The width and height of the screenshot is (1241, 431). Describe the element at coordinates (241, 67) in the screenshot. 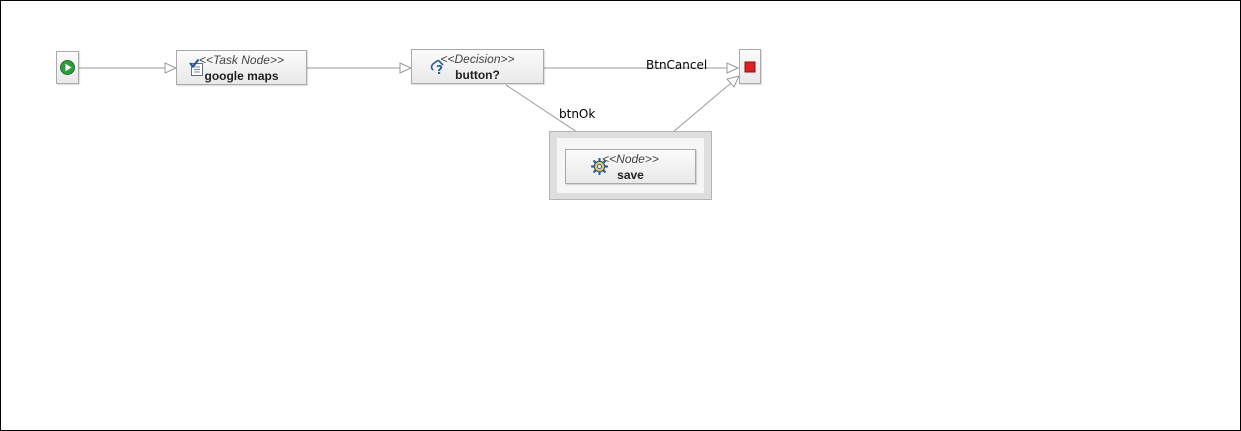

I see `task-node-google-maps: <<Task Node>> google maps` at that location.